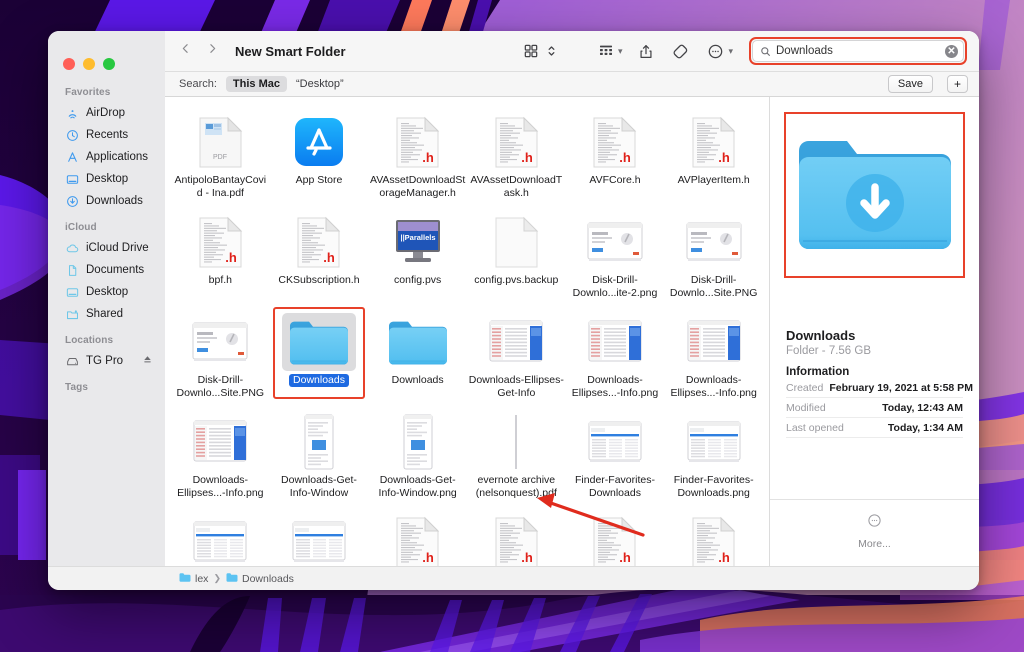  I want to click on file-item-label: AntipoloBantayCovid - Ina.pdf, so click(220, 186).